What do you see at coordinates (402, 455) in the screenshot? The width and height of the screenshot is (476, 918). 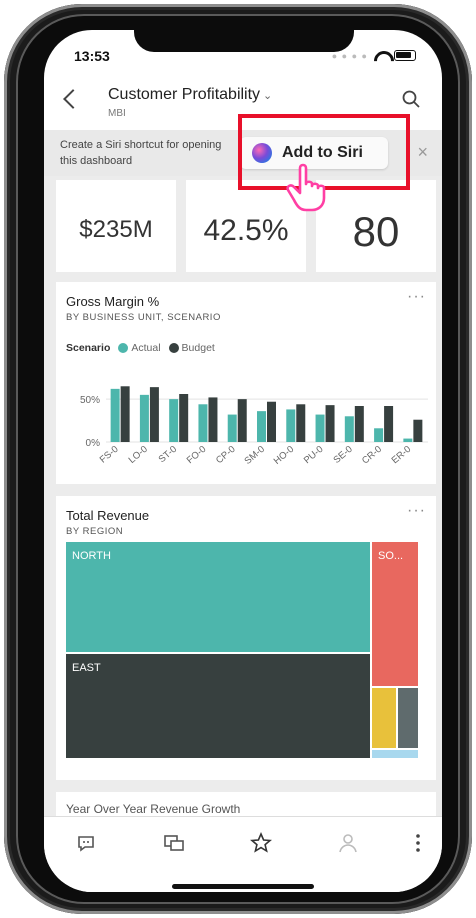 I see `x-tick-label: ER-0` at bounding box center [402, 455].